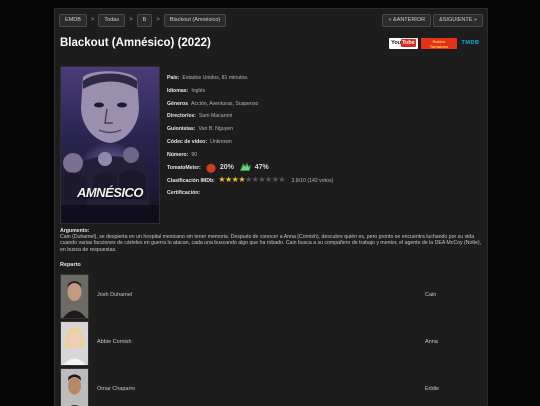 This screenshot has width=540, height=406. What do you see at coordinates (226, 167) in the screenshot?
I see `tomatometer-critics-score: 20%` at bounding box center [226, 167].